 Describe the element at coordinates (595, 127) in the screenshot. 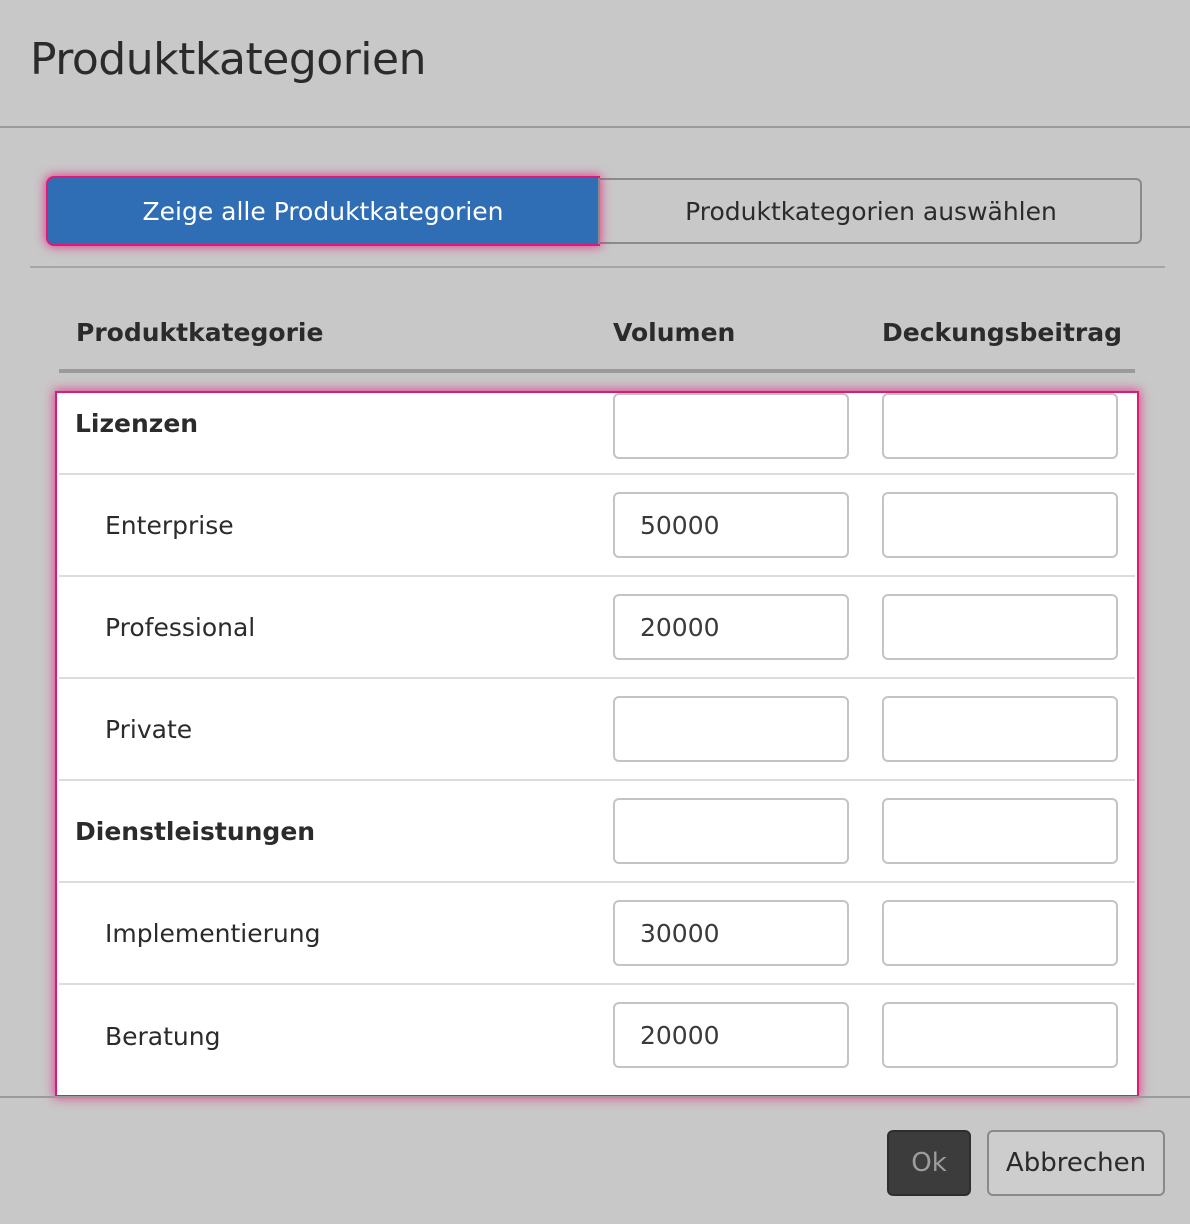

I see `title-divider` at that location.